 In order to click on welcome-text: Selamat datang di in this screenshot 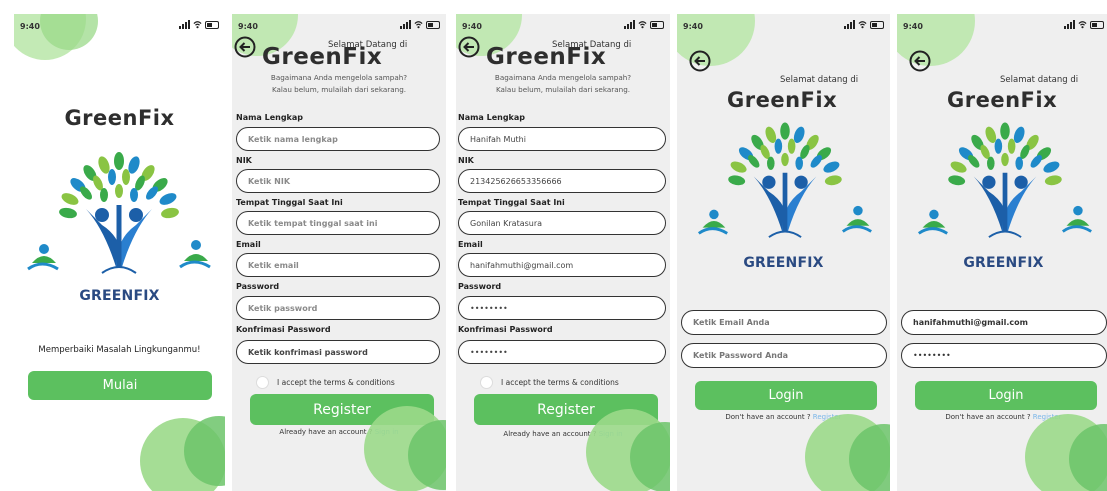, I will do `click(819, 80)`.